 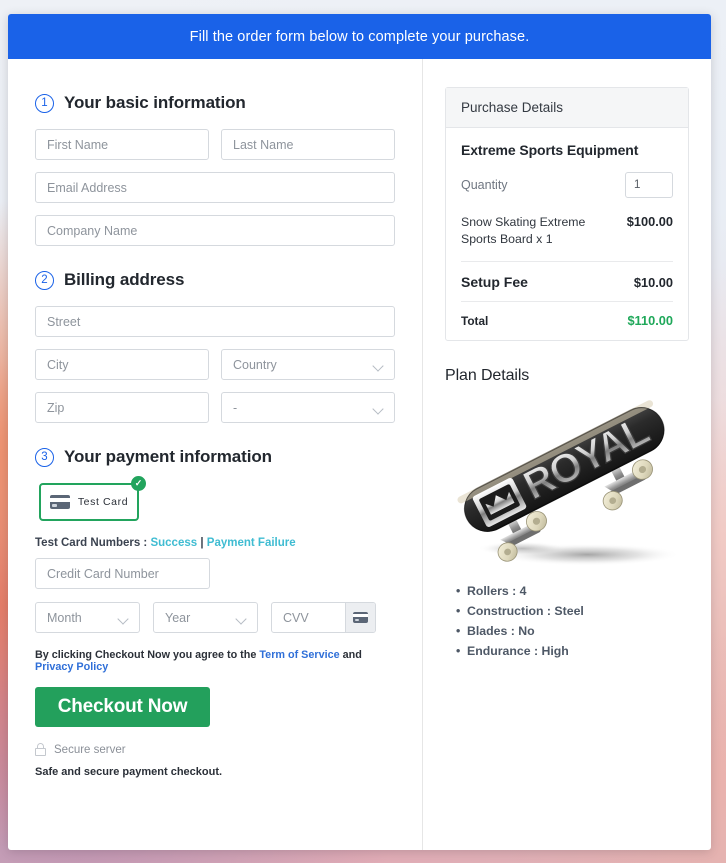 I want to click on total-label: Total, so click(x=475, y=320).